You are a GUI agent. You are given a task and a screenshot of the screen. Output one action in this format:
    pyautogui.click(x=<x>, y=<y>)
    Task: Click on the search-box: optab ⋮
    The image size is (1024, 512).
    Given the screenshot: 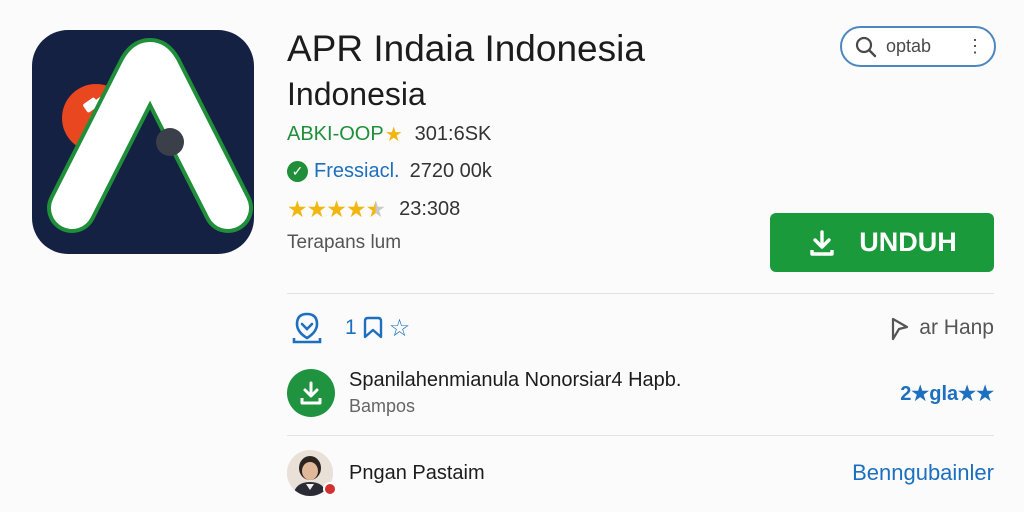 What is the action you would take?
    pyautogui.click(x=918, y=46)
    